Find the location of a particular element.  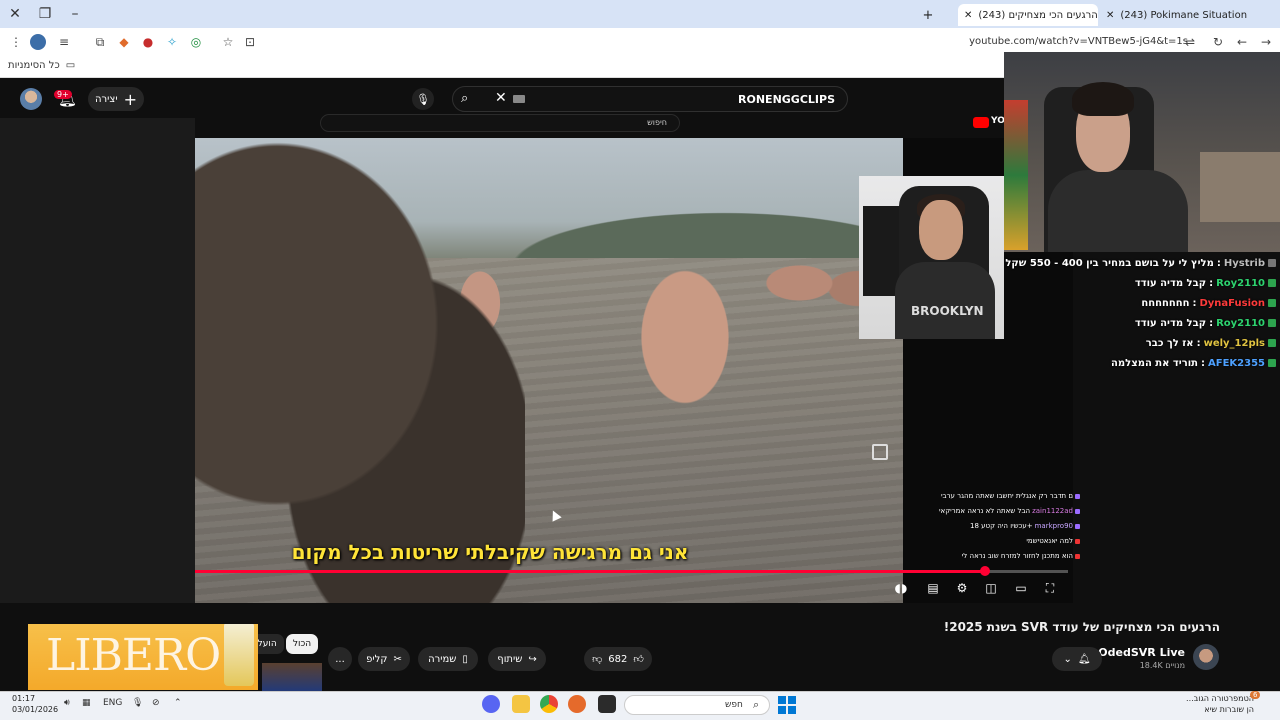

clear-search-icon: ✕ is located at coordinates (501, 98).